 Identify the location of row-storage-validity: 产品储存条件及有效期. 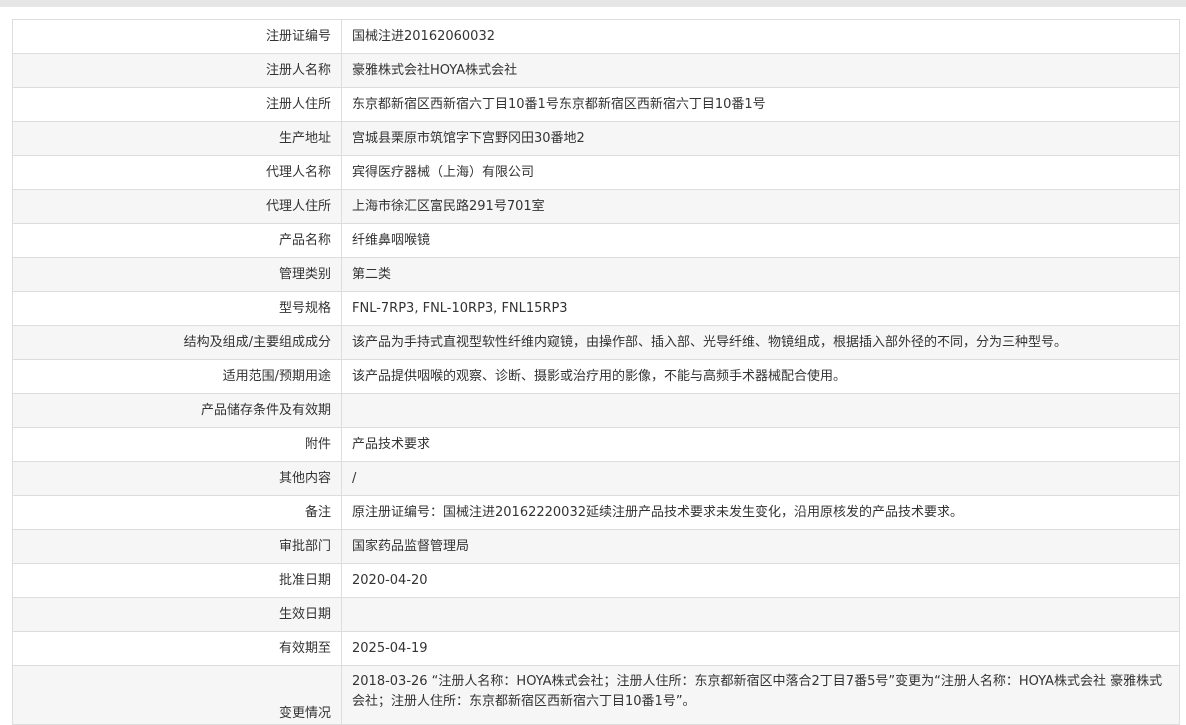
(596, 410).